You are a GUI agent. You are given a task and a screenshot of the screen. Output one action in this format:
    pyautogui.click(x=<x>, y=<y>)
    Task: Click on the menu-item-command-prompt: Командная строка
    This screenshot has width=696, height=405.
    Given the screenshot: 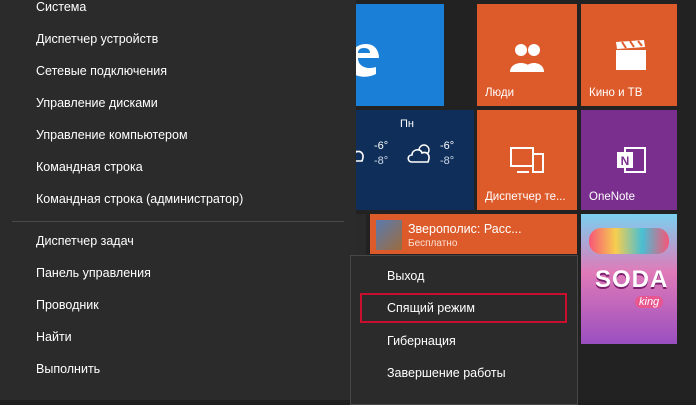 What is the action you would take?
    pyautogui.click(x=89, y=167)
    